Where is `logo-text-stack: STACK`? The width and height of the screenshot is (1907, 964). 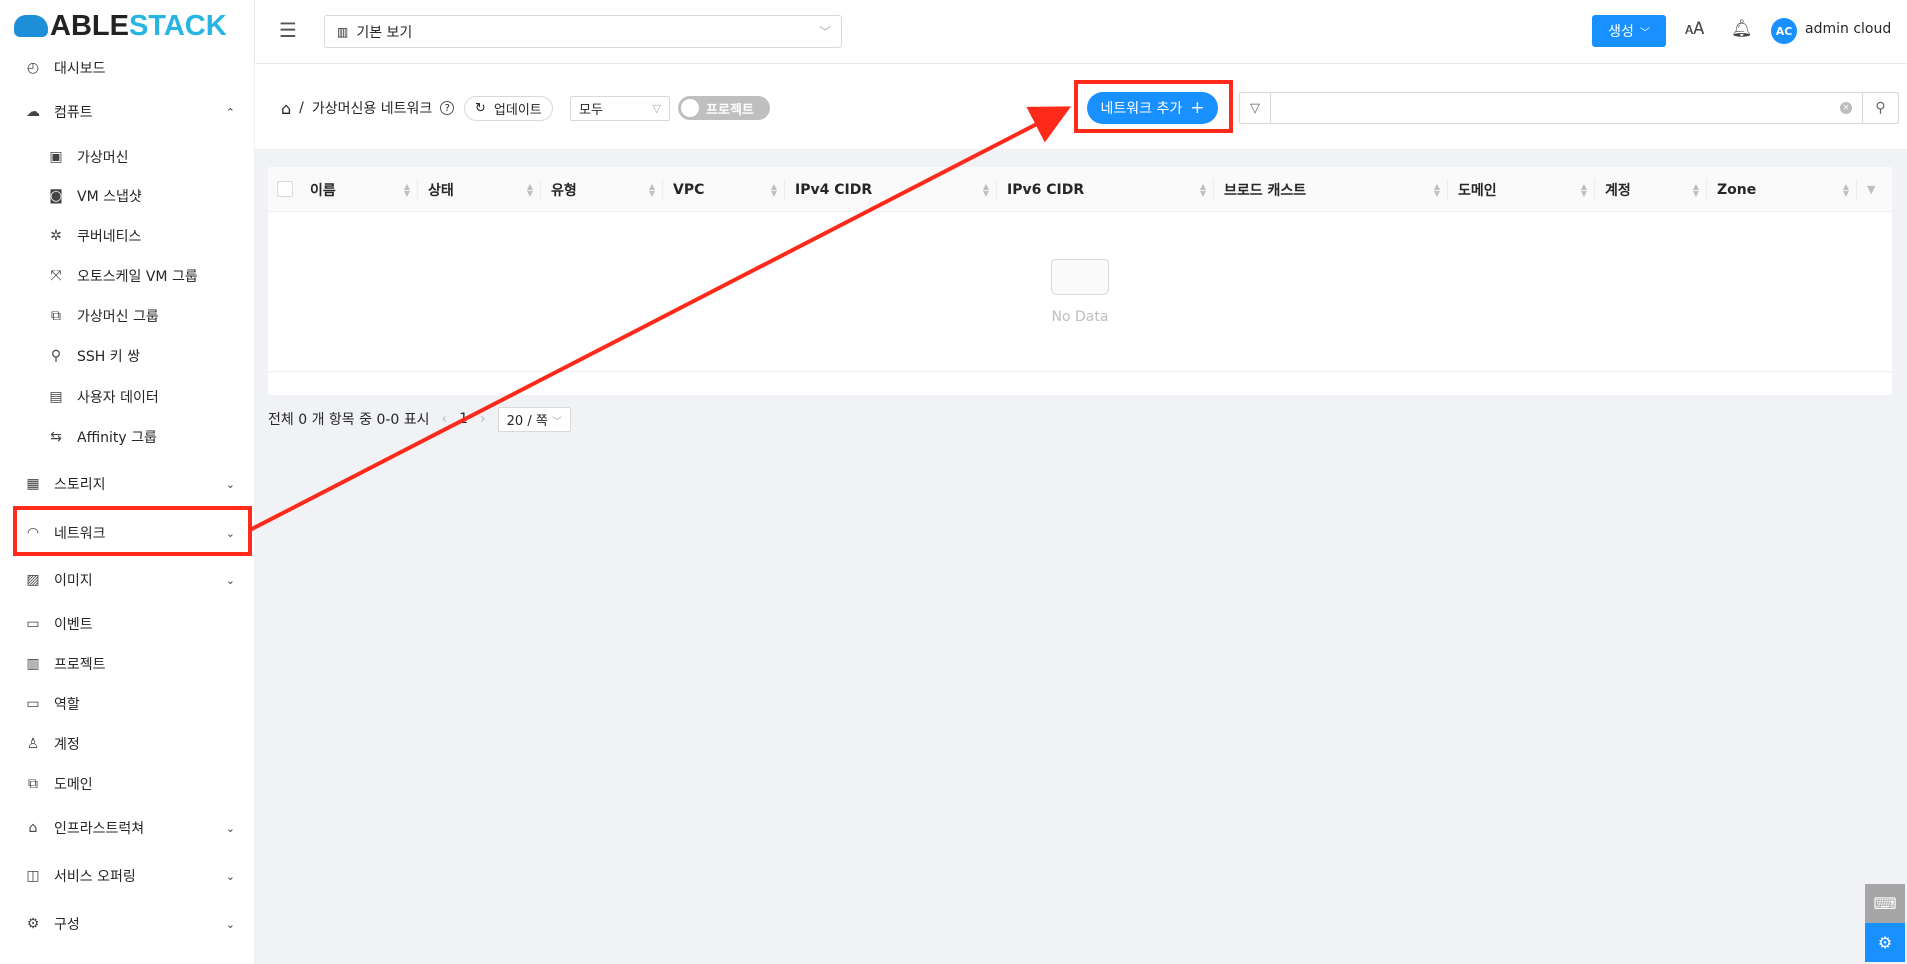
logo-text-stack: STACK is located at coordinates (177, 25).